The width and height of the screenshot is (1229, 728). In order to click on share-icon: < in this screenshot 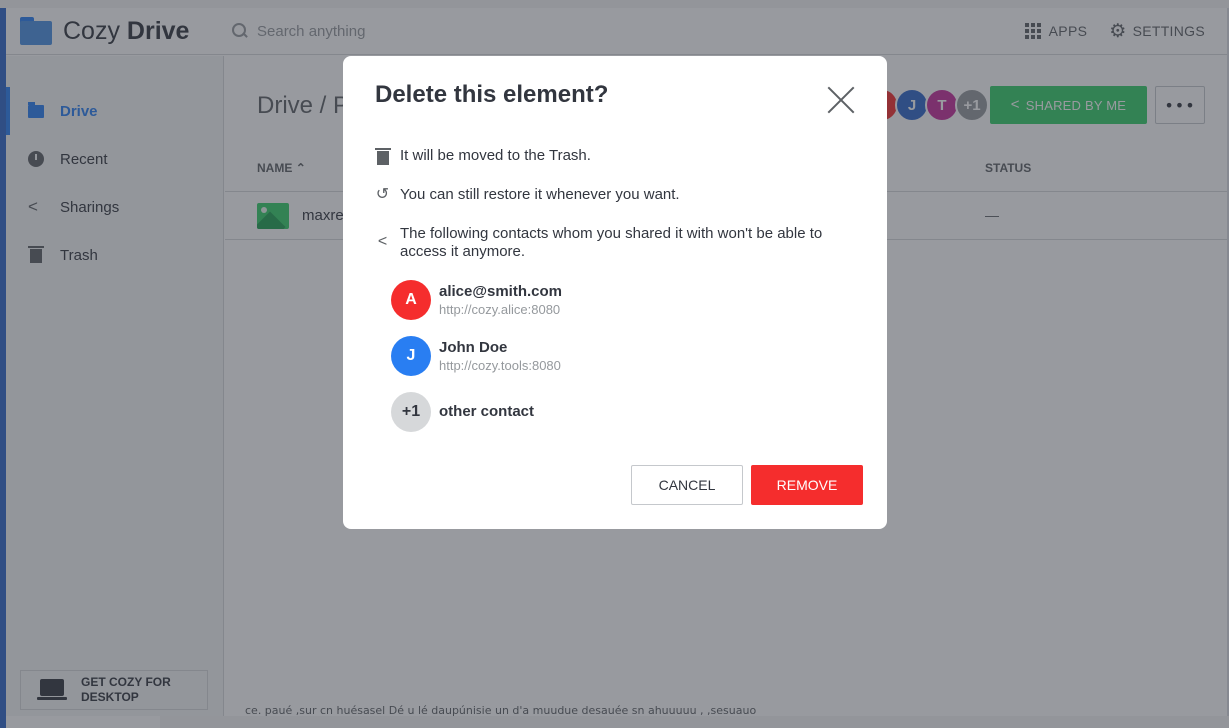, I will do `click(382, 241)`.